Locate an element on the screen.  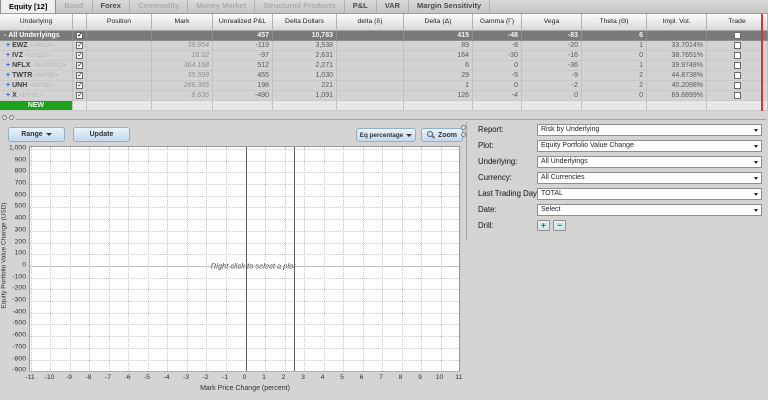
table-row-all-underlyings: - All Underlyings ✓ 457 10,783 415 -48 -83 6 is located at coordinates (384, 36).